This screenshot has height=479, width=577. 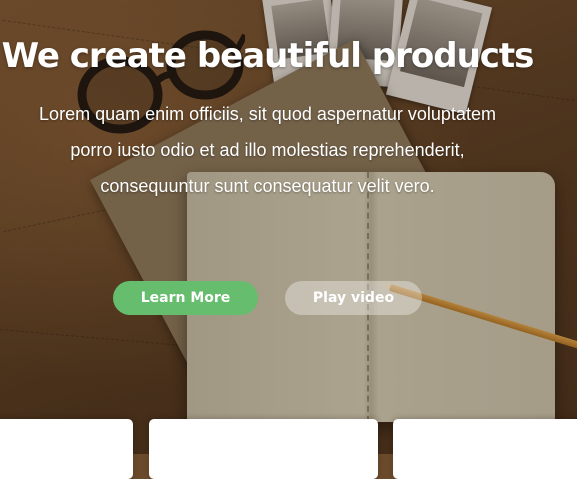 What do you see at coordinates (185, 298) in the screenshot?
I see `learn-more-button: Learn More` at bounding box center [185, 298].